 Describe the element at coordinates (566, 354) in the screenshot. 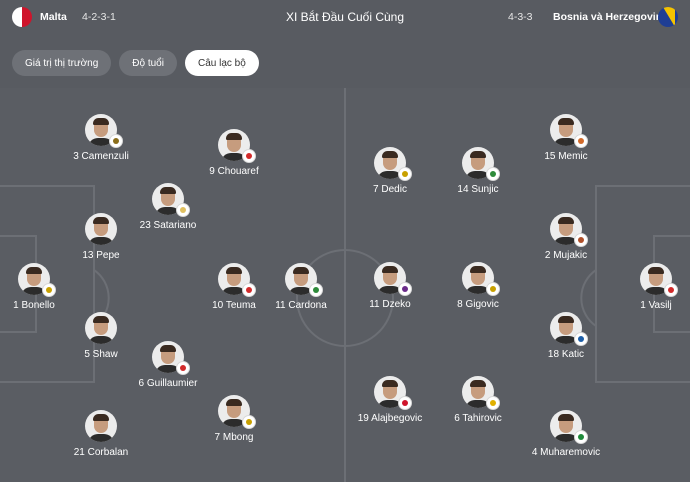

I see `player-name: 18 Katic` at that location.